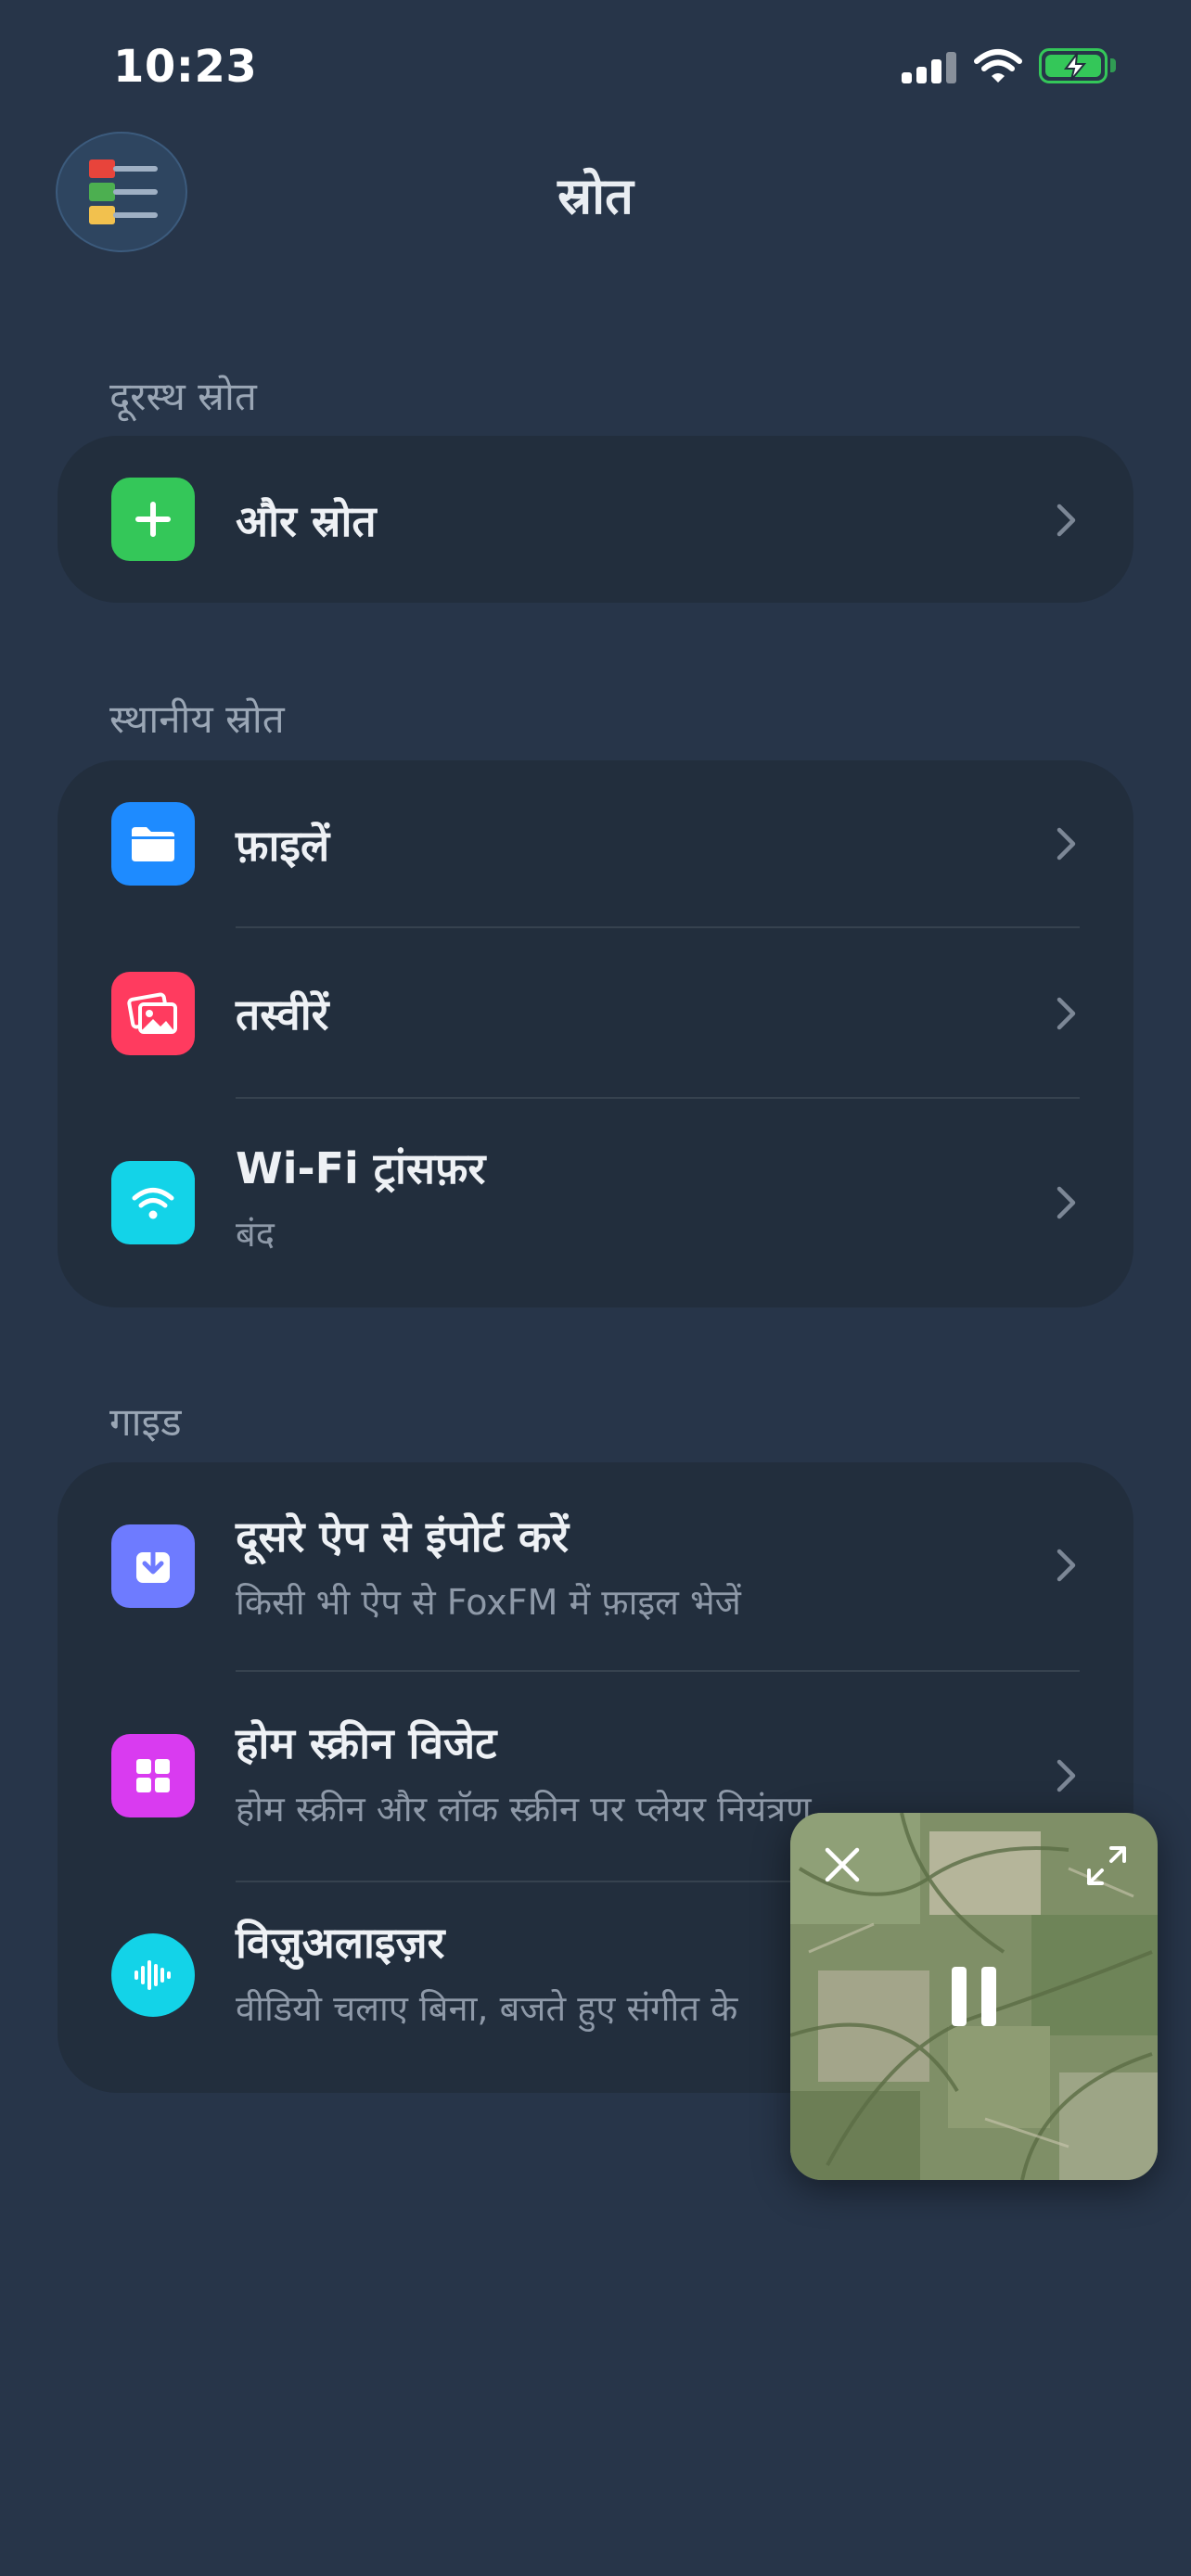 The width and height of the screenshot is (1191, 2576). What do you see at coordinates (153, 1566) in the screenshot?
I see `import-icon` at bounding box center [153, 1566].